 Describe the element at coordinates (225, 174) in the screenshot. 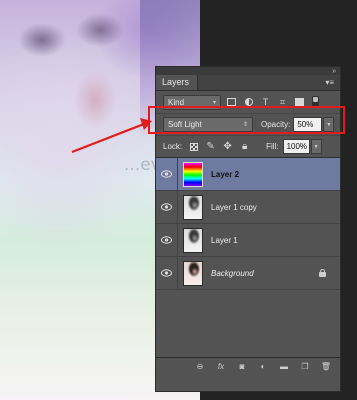

I see `layer-name: Layer 2` at that location.